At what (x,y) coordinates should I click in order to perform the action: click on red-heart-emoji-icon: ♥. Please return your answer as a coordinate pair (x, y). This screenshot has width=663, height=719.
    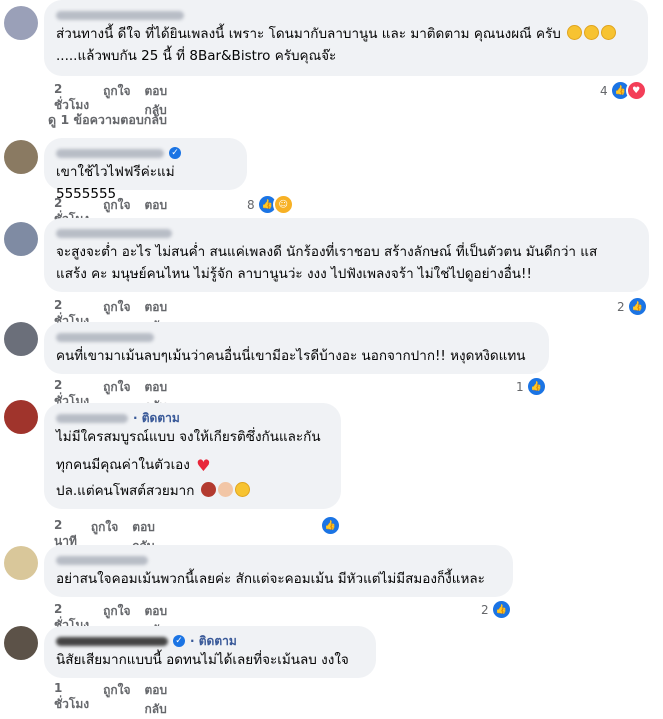
    Looking at the image, I should click on (203, 465).